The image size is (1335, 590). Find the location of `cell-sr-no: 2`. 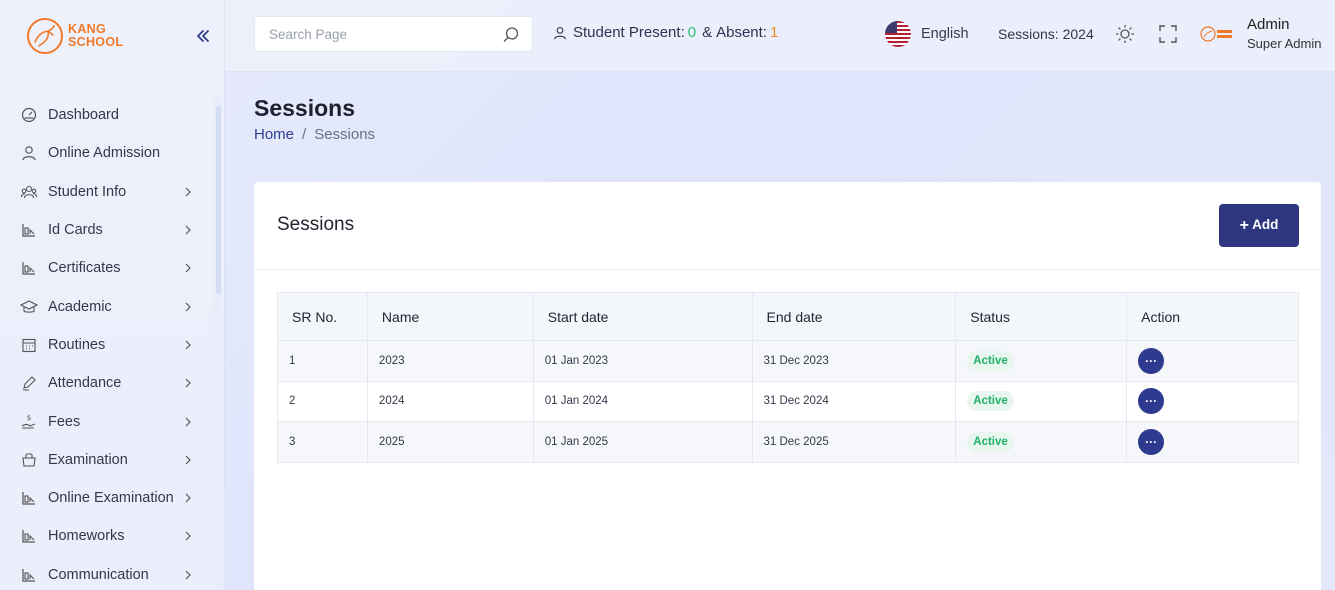

cell-sr-no: 2 is located at coordinates (322, 401).